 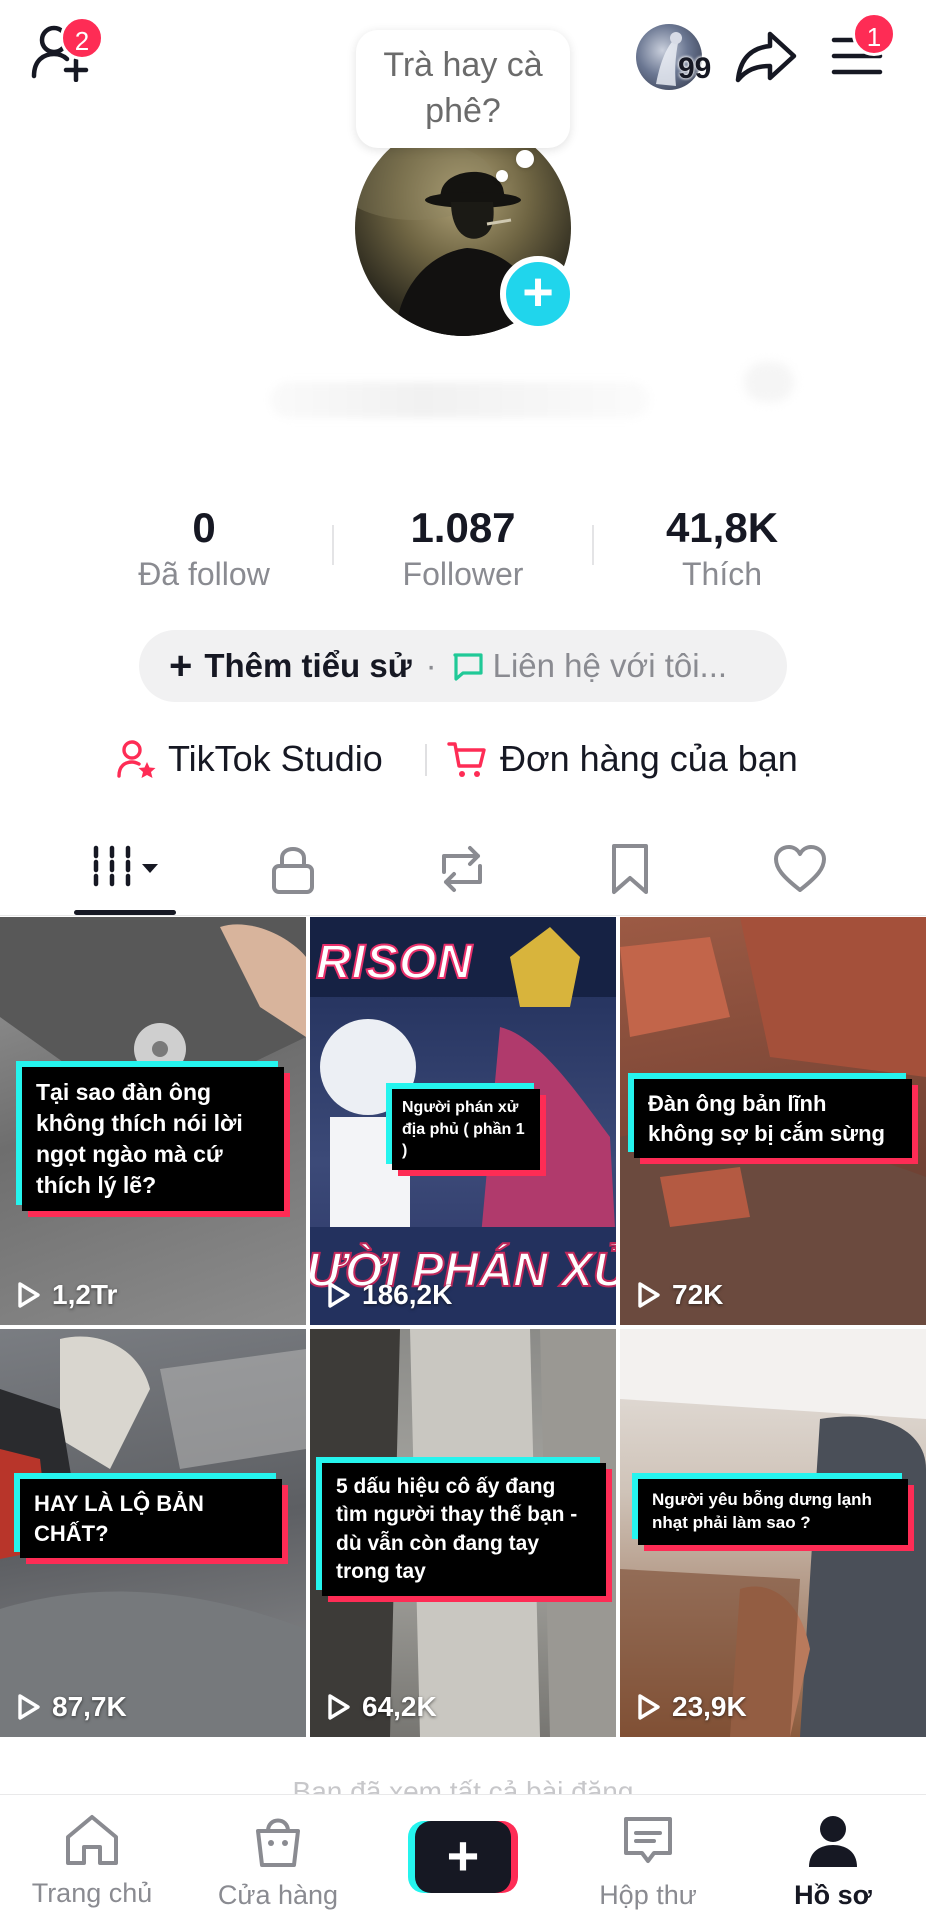 I want to click on view-count-value: 23,9K, so click(x=709, y=1706).